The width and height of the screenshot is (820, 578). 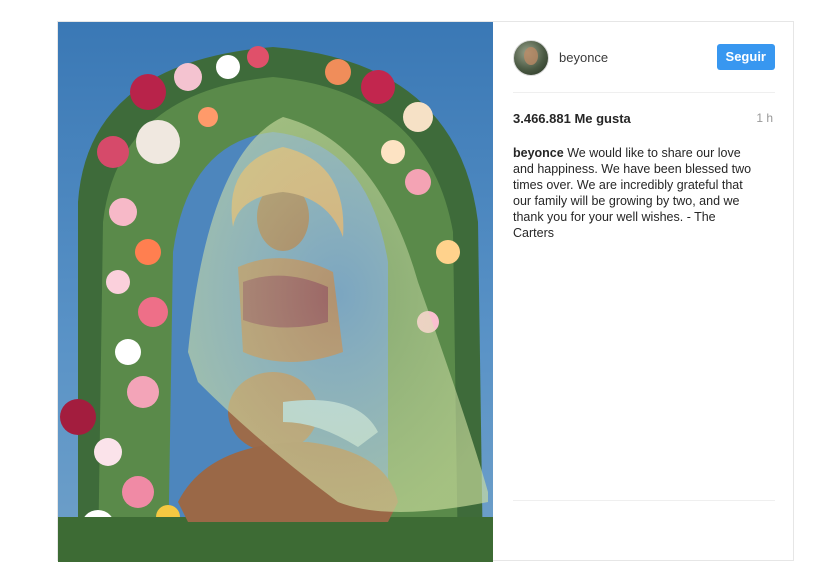 I want to click on post-timestamp: 1 h, so click(x=764, y=118).